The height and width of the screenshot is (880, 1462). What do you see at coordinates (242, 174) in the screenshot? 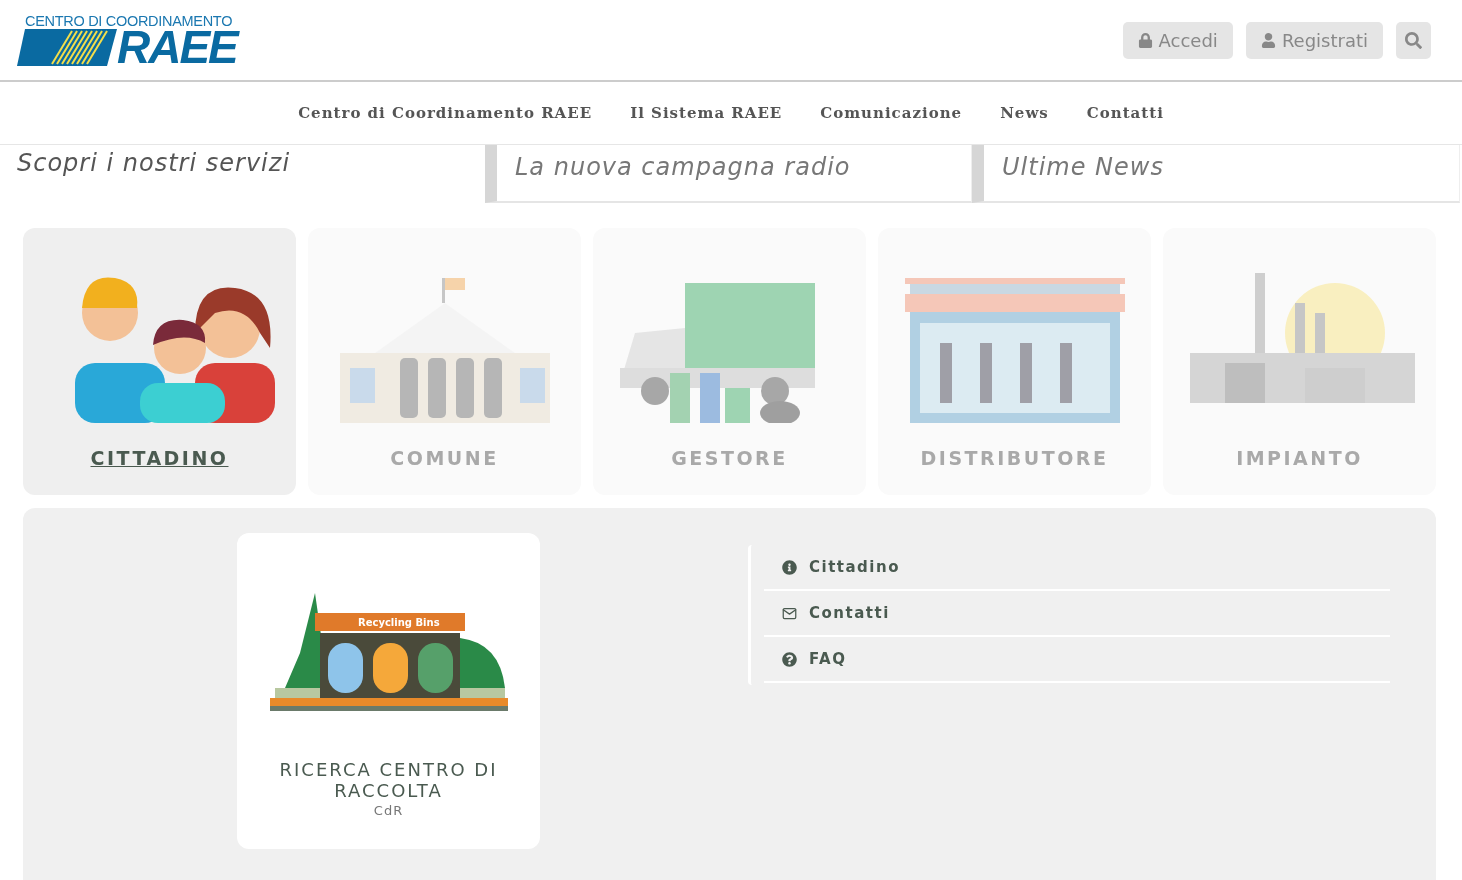
I see `tab: Scopri i nostri servizi` at bounding box center [242, 174].